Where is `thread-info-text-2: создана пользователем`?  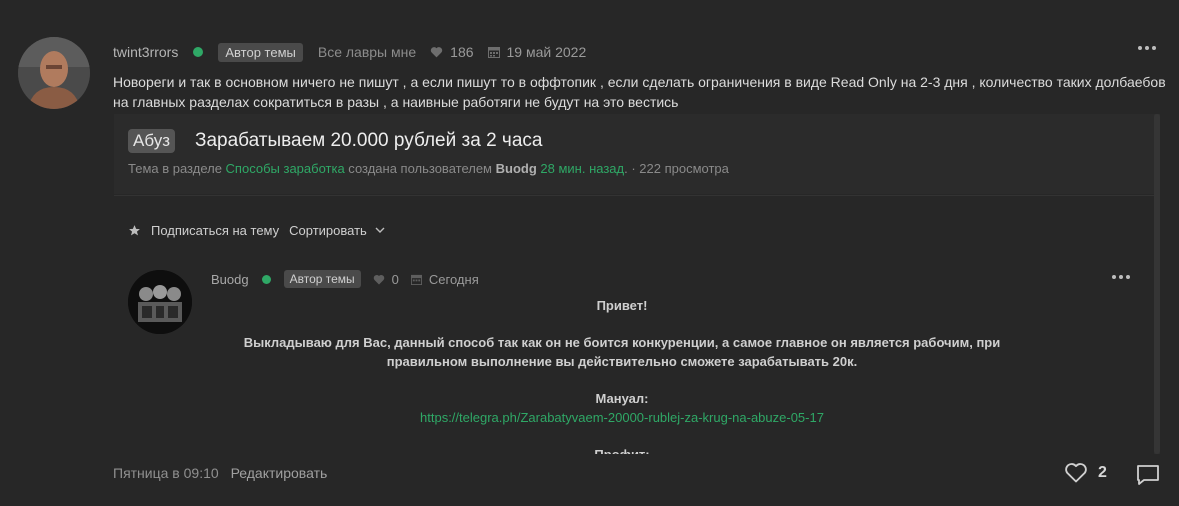 thread-info-text-2: создана пользователем is located at coordinates (420, 168).